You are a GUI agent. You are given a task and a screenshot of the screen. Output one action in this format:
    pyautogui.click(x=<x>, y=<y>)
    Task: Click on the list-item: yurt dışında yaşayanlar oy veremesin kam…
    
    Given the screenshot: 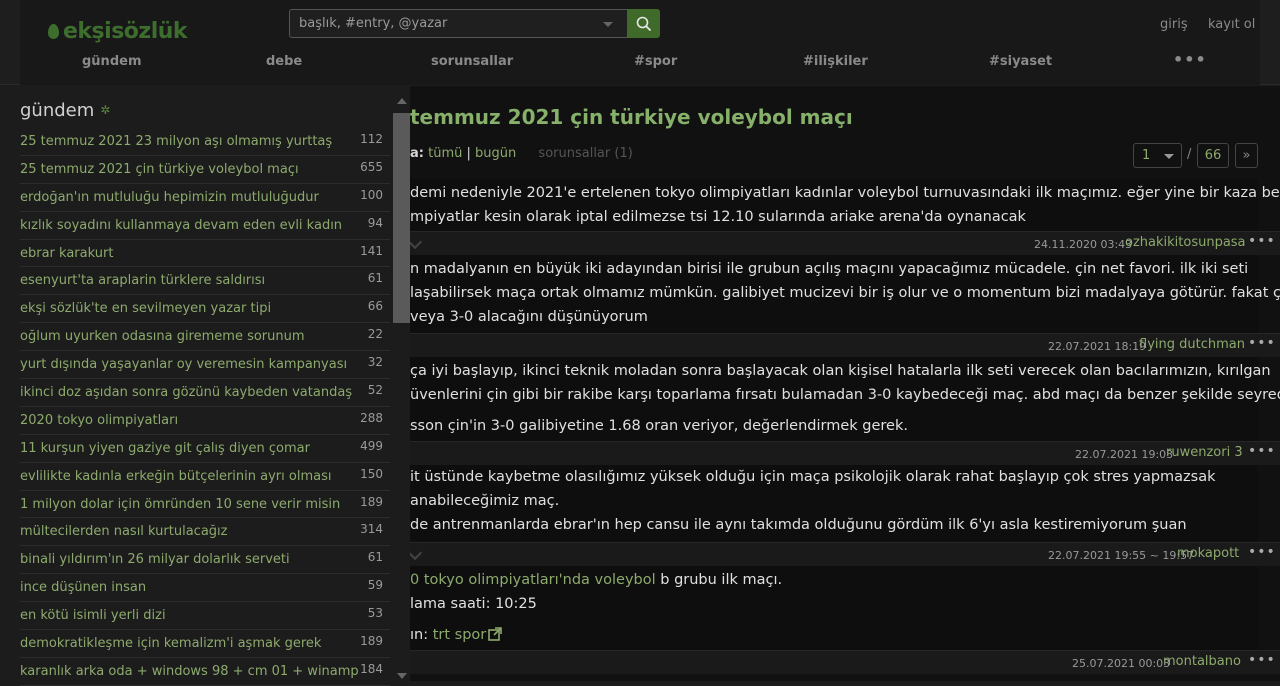 What is the action you would take?
    pyautogui.click(x=205, y=365)
    